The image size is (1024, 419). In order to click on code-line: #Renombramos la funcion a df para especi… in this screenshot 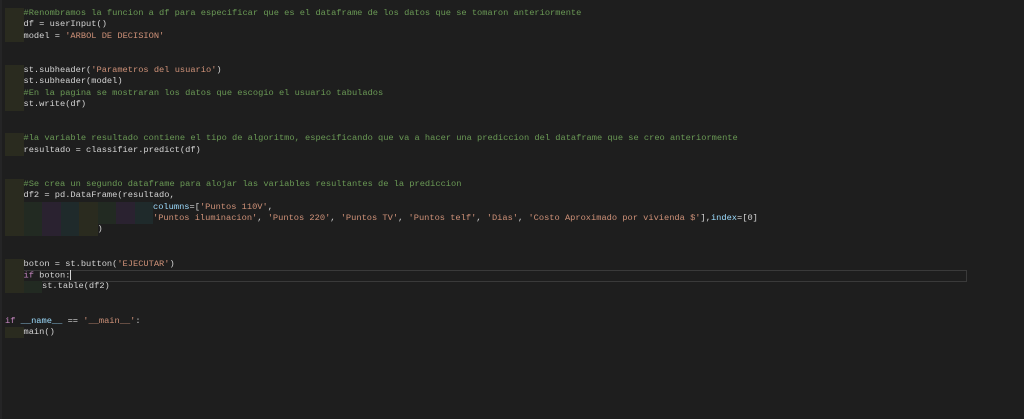, I will do `click(512, 14)`.